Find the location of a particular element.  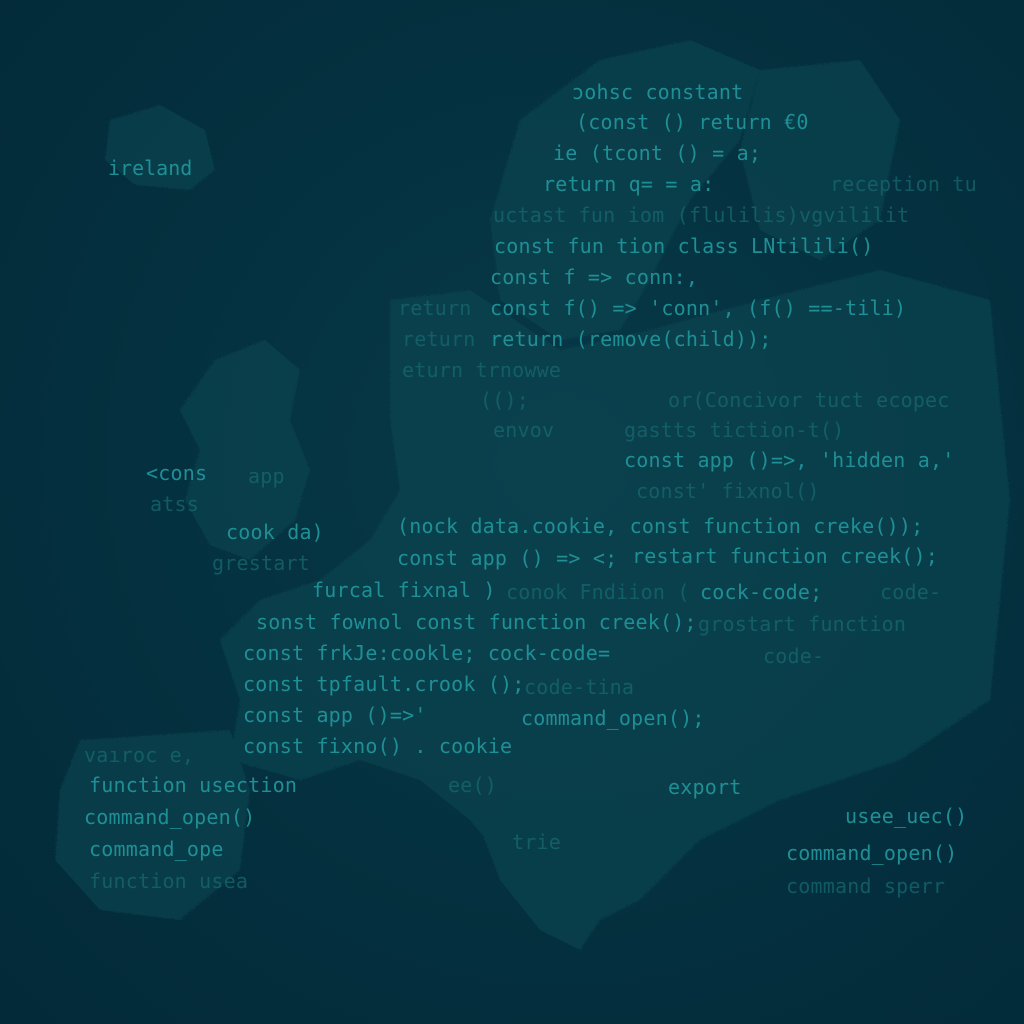

code-line: const fun tion class LNtilili() is located at coordinates (684, 246).